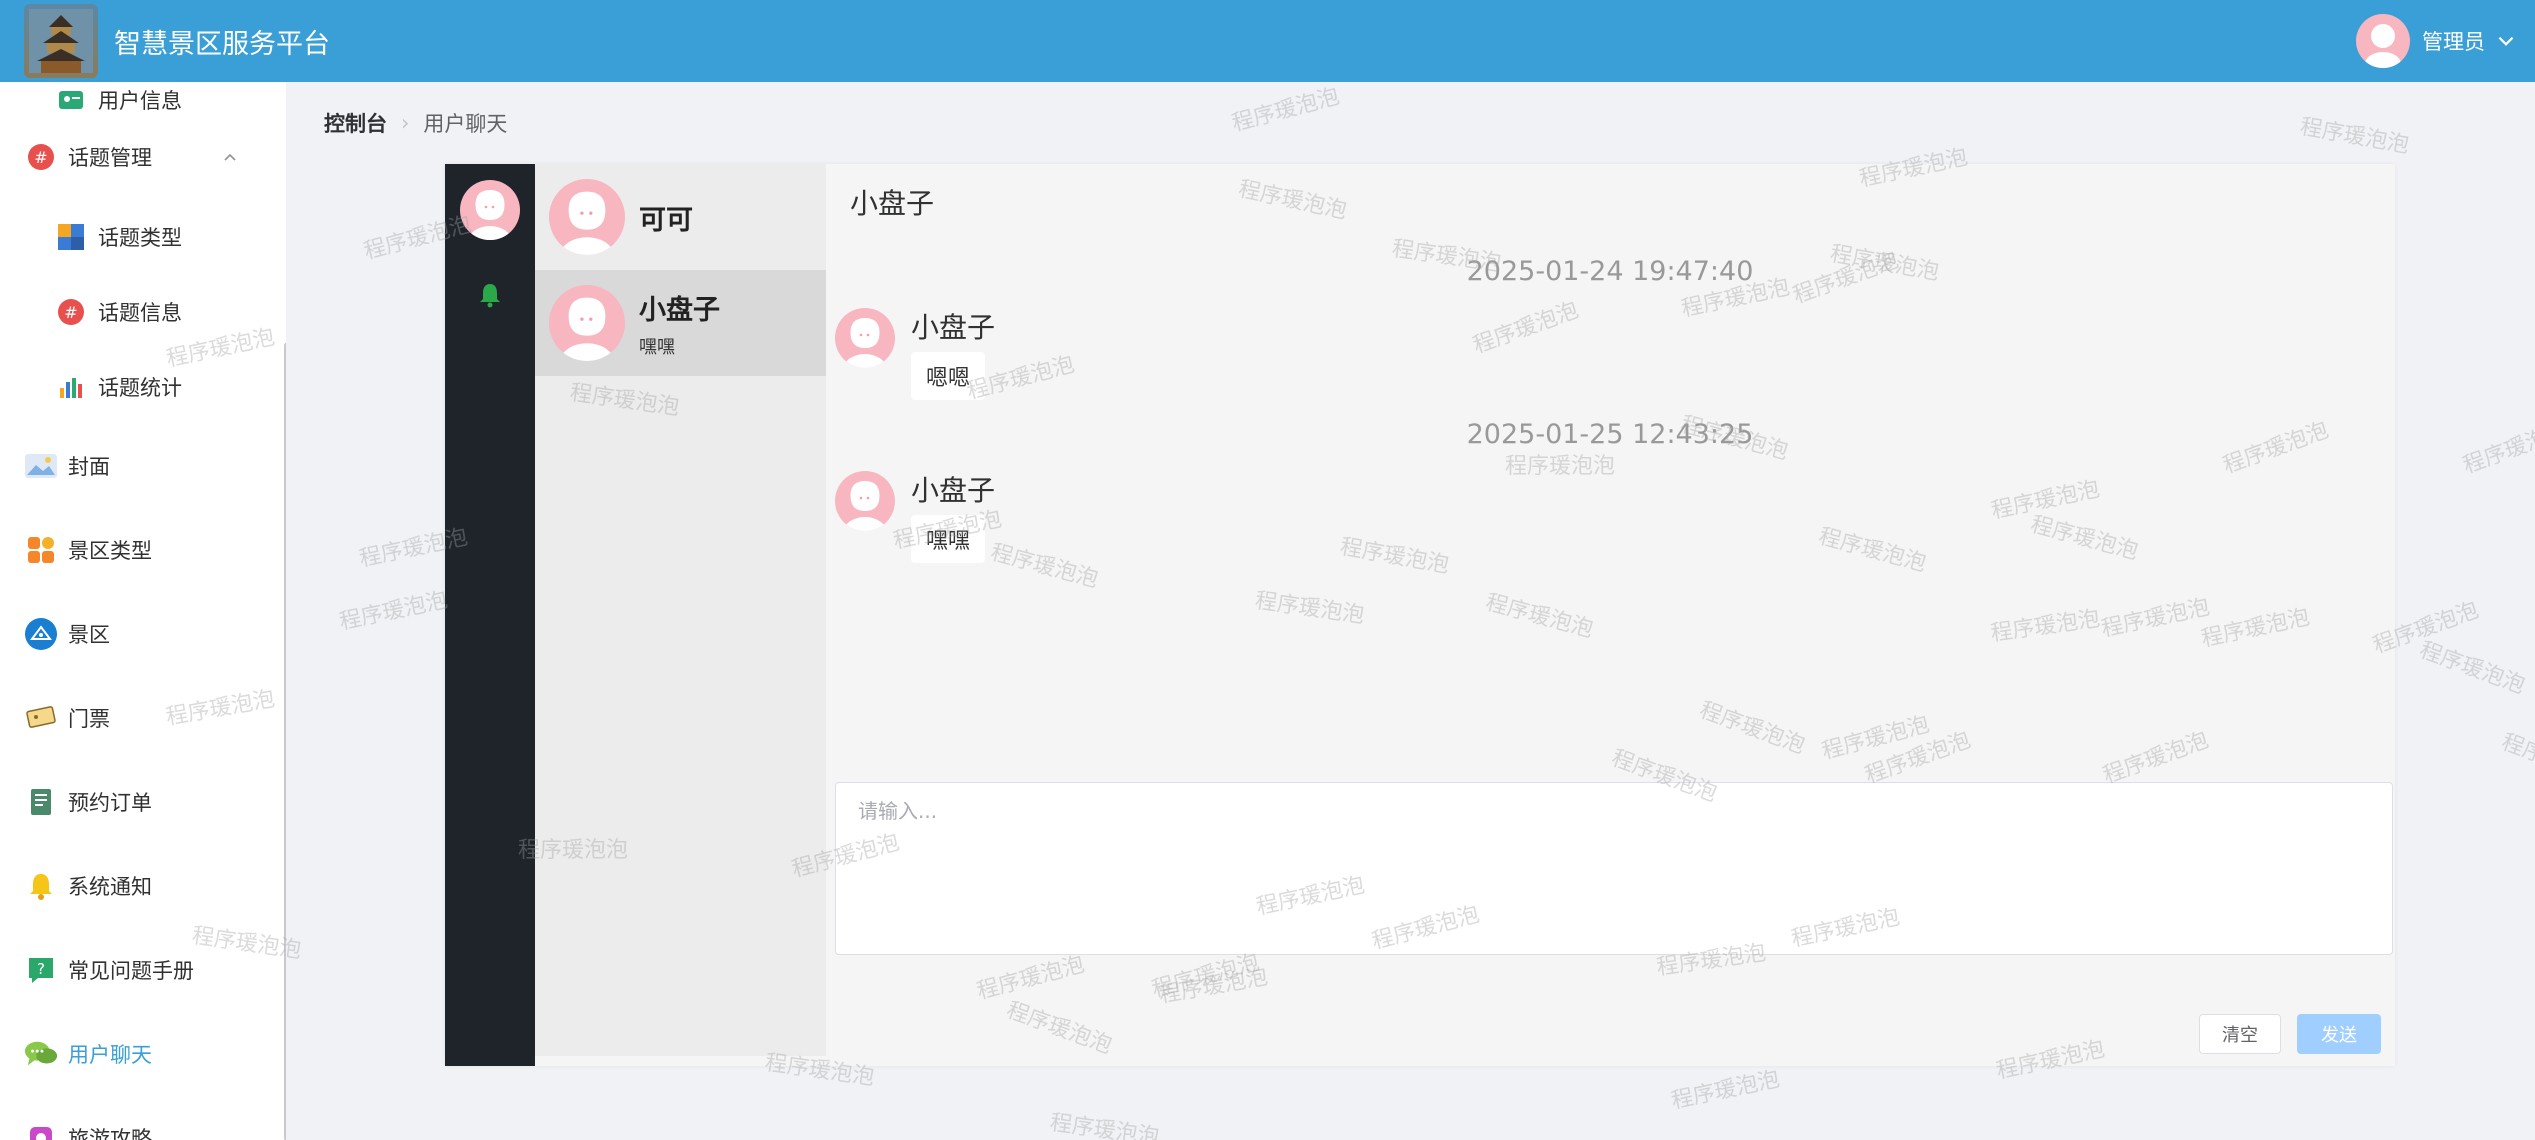 This screenshot has height=1140, width=2535. Describe the element at coordinates (1614, 868) in the screenshot. I see `message-input` at that location.